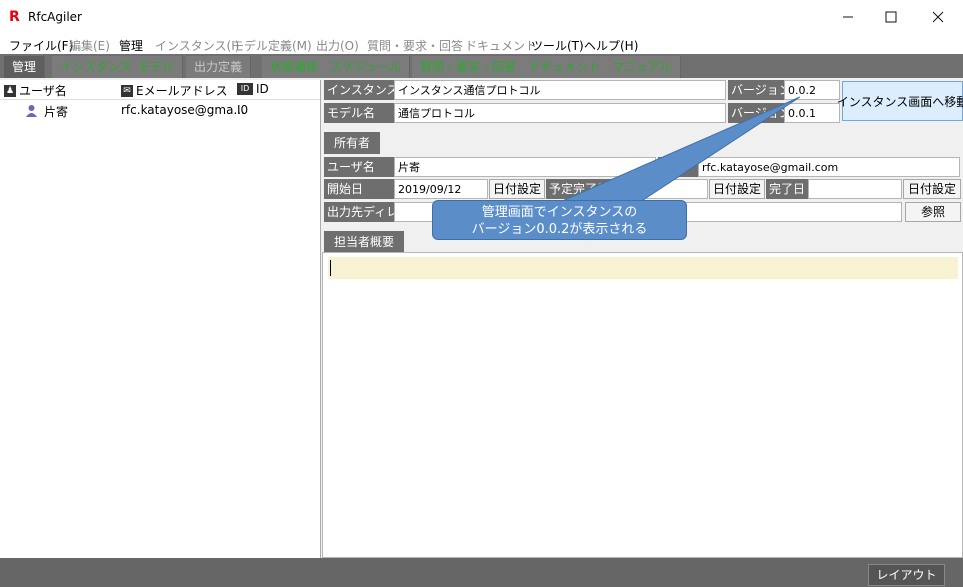  I want to click on column-username: ♟ ユーザ名, so click(35, 90).